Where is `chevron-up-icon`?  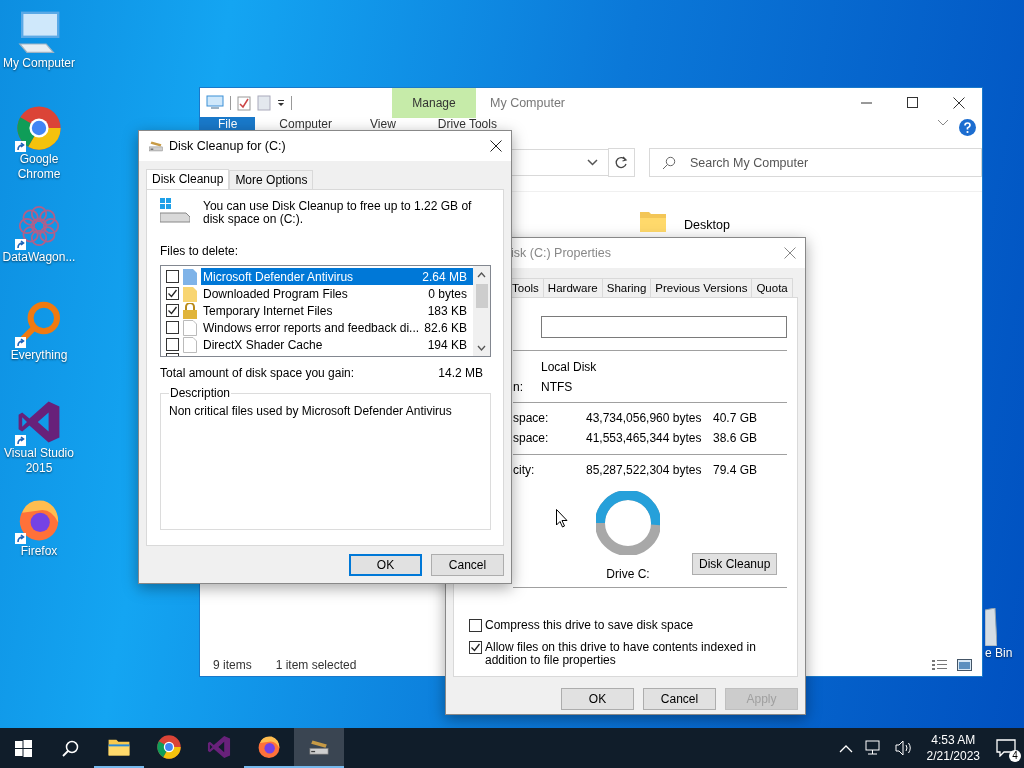 chevron-up-icon is located at coordinates (845, 748).